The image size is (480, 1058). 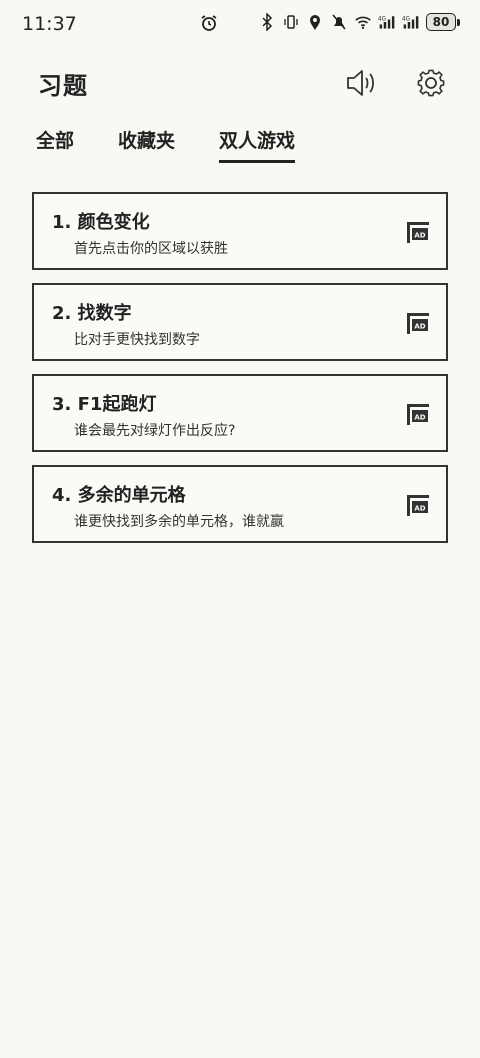 I want to click on tab-bar: 全部 收藏夹 双人游戏, so click(x=240, y=144).